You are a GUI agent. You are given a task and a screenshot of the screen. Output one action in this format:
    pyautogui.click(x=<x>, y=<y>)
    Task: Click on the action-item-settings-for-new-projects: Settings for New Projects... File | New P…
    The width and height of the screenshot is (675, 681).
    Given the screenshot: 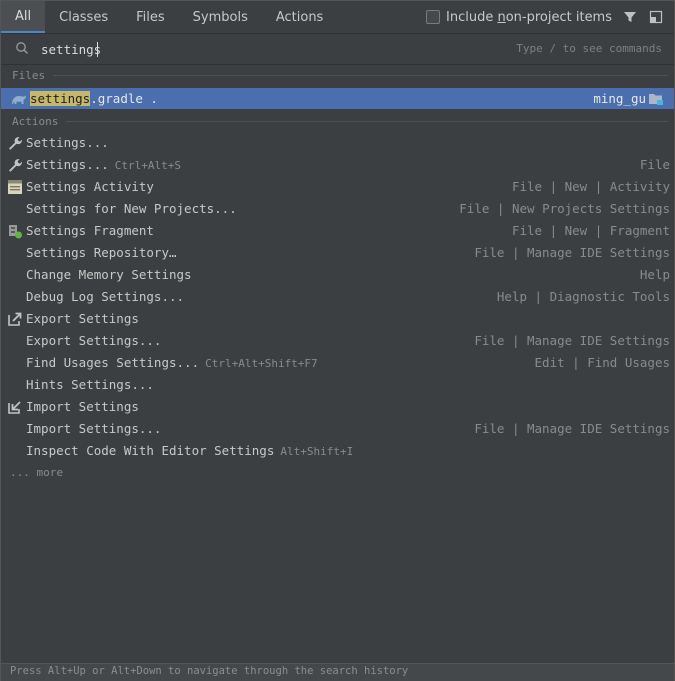 What is the action you would take?
    pyautogui.click(x=337, y=209)
    